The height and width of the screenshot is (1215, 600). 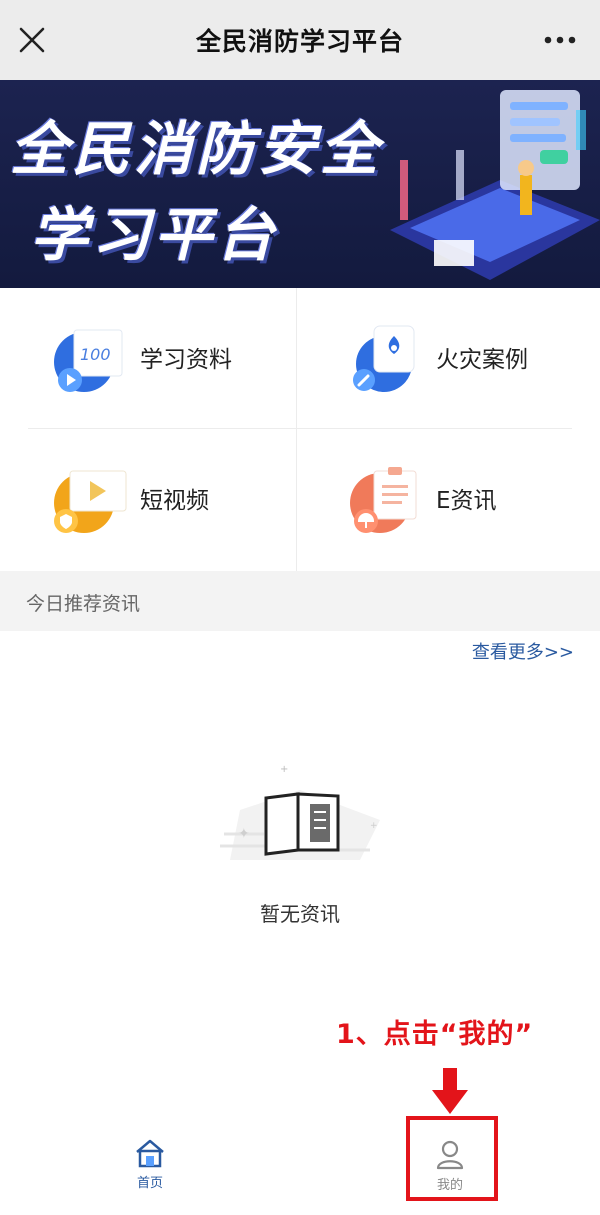 I want to click on tab-home-label: 首页, so click(x=149, y=1183).